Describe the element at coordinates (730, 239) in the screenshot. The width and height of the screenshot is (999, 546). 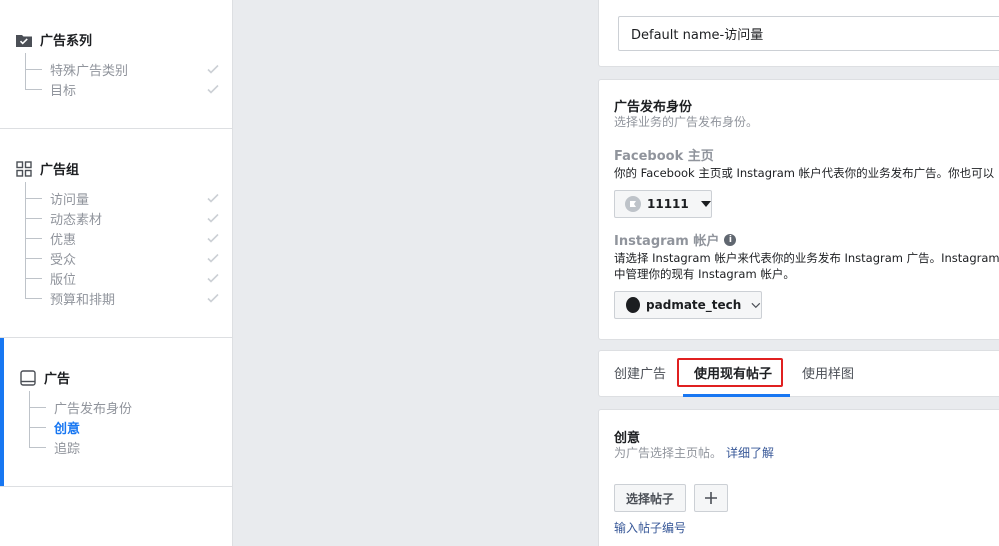
I see `info-icon: i` at that location.